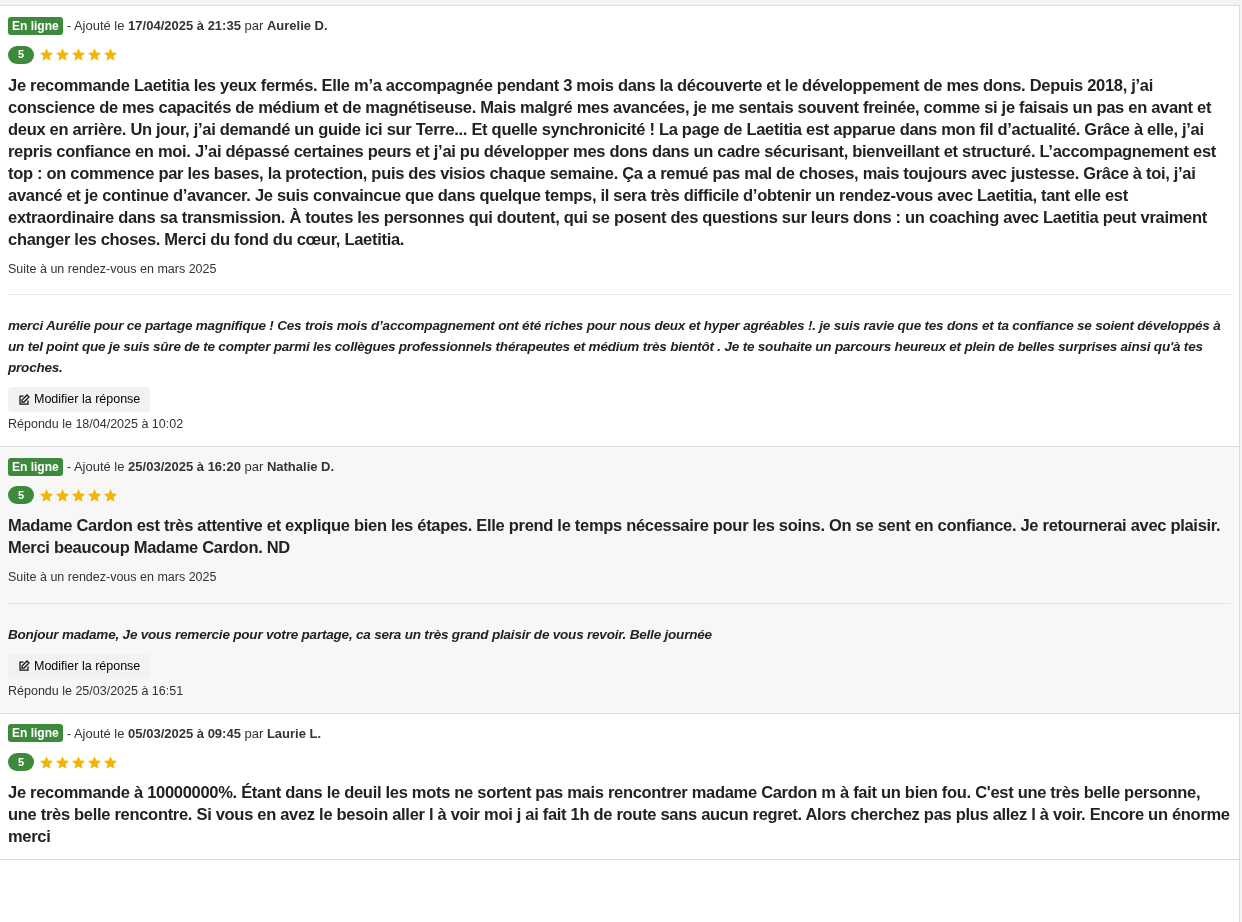 This screenshot has width=1242, height=922. What do you see at coordinates (96, 691) in the screenshot?
I see `reply-date: Répondu le 25/03/2025 à 16:51` at bounding box center [96, 691].